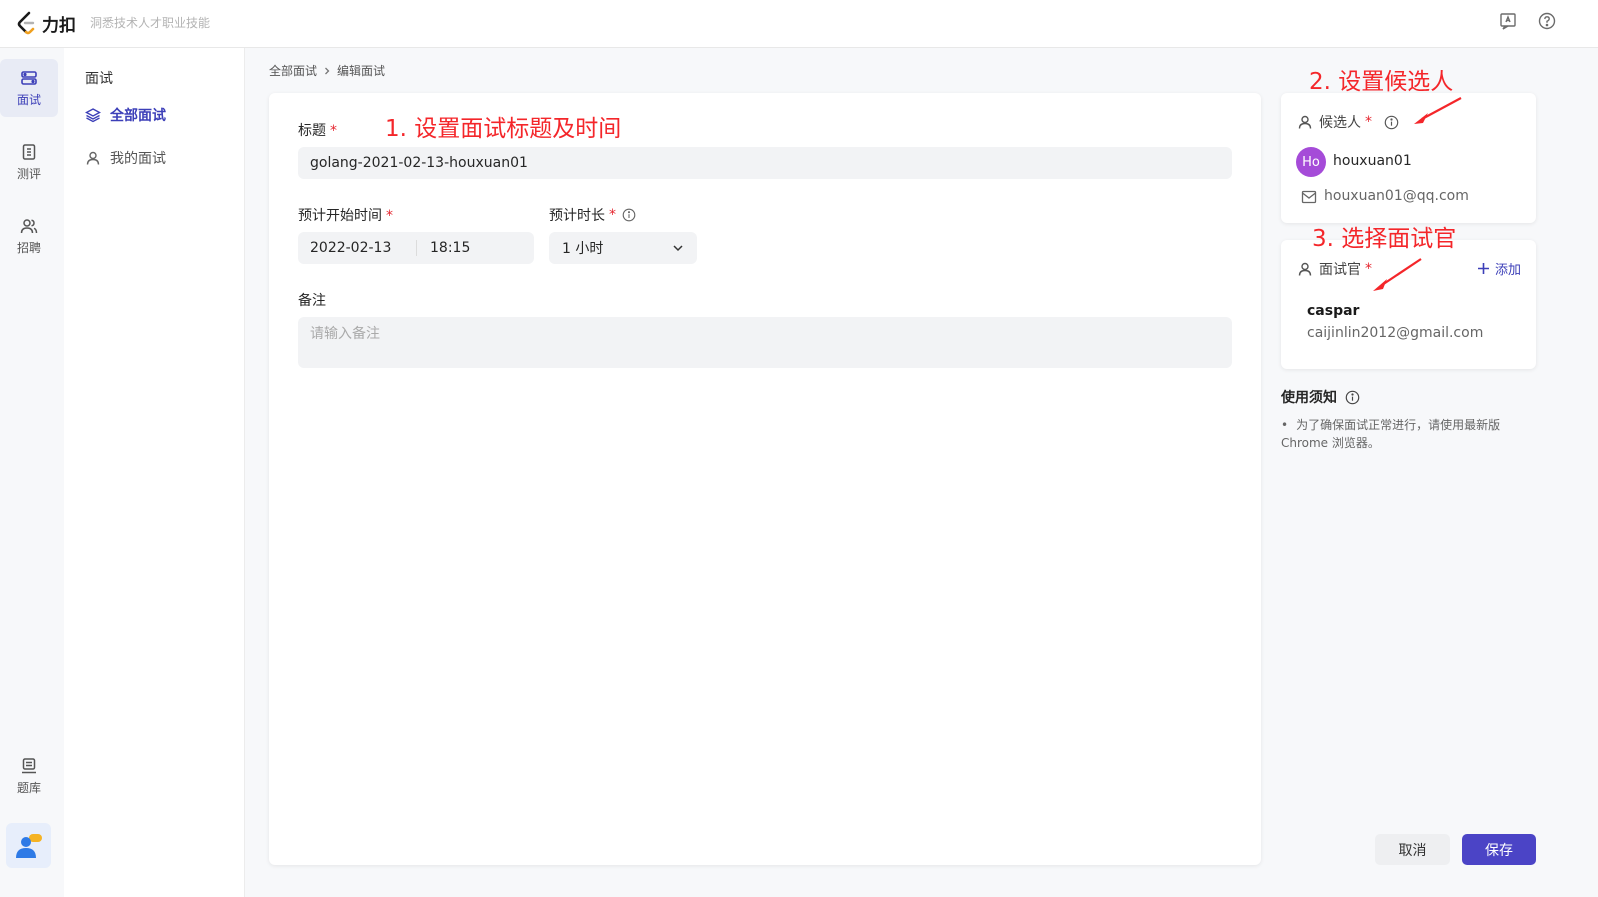  I want to click on start-datetime-picker: 2022-02-13 18:15, so click(416, 248).